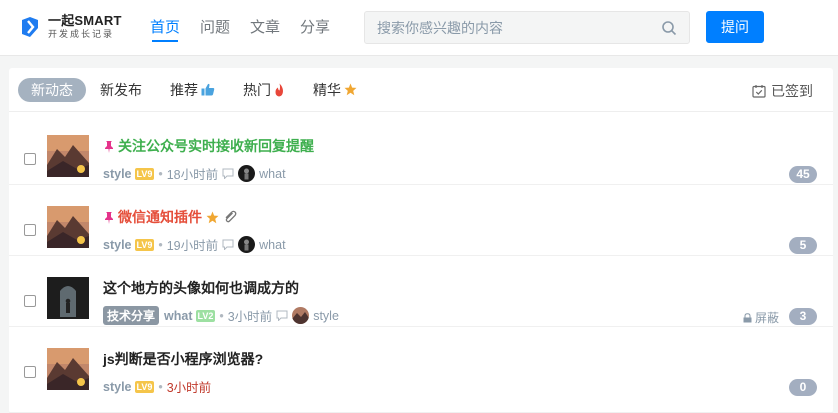 The width and height of the screenshot is (838, 413). What do you see at coordinates (85, 20) in the screenshot?
I see `logo-title: 一起SMART` at bounding box center [85, 20].